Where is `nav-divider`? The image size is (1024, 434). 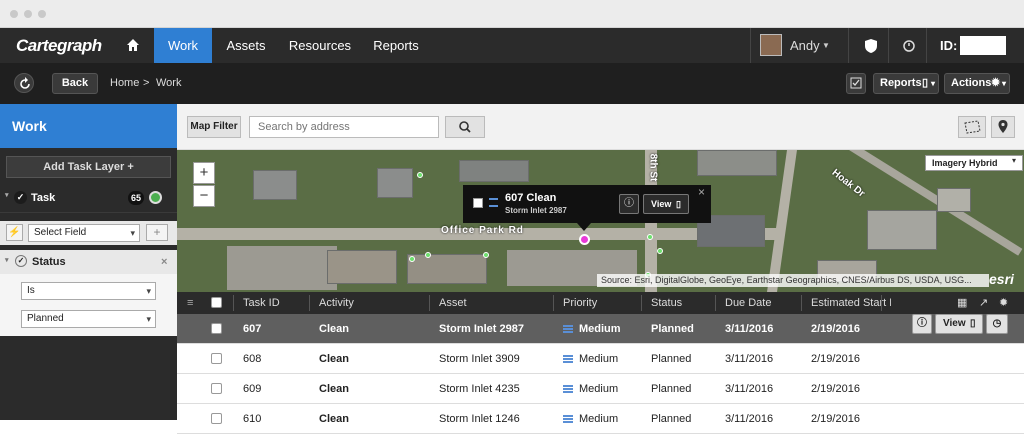
nav-divider is located at coordinates (926, 45).